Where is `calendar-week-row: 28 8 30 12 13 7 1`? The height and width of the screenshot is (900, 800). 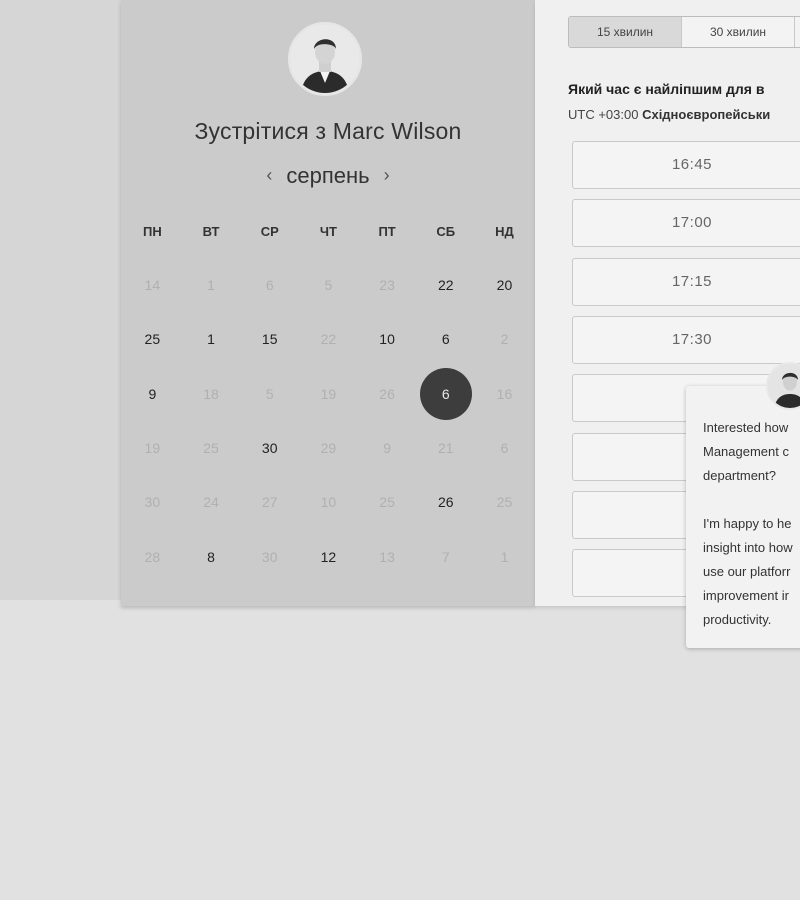 calendar-week-row: 28 8 30 12 13 7 1 is located at coordinates (329, 556).